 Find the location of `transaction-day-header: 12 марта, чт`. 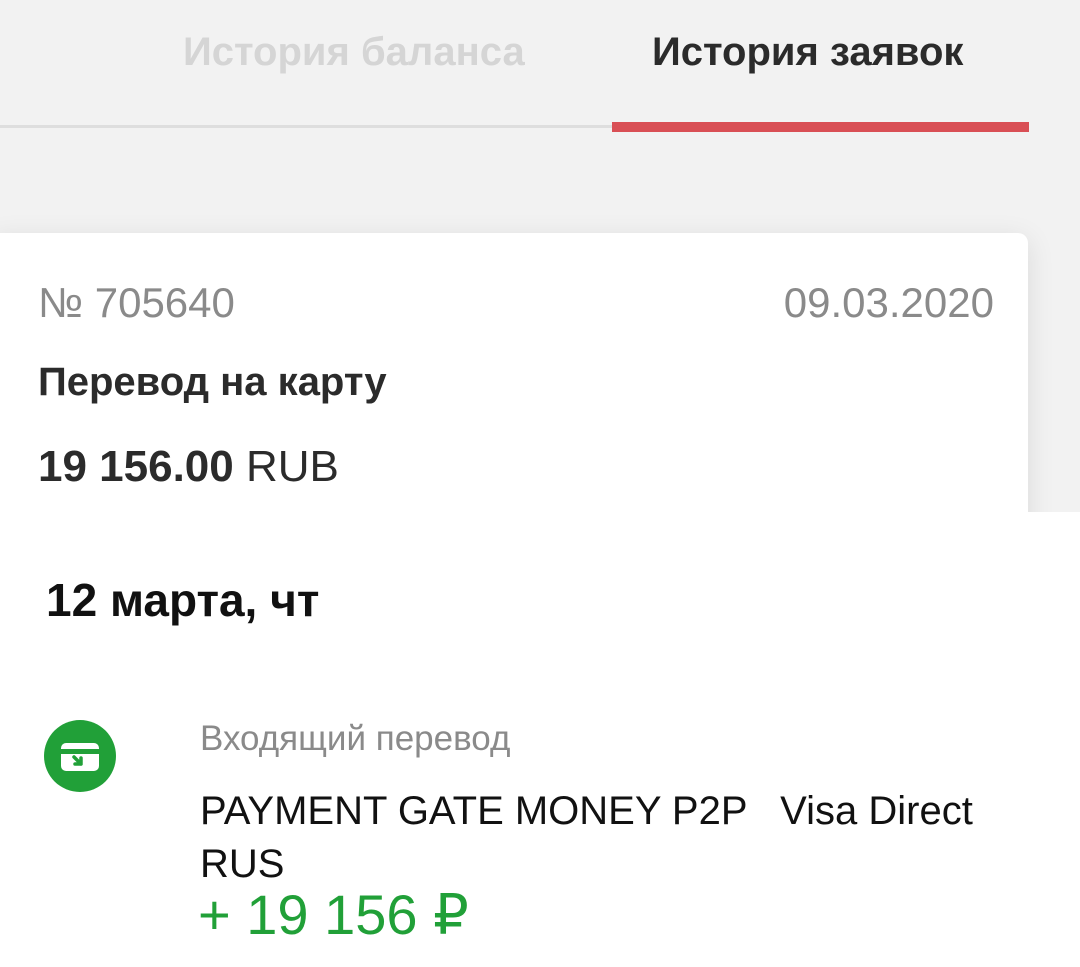

transaction-day-header: 12 марта, чт is located at coordinates (183, 600).